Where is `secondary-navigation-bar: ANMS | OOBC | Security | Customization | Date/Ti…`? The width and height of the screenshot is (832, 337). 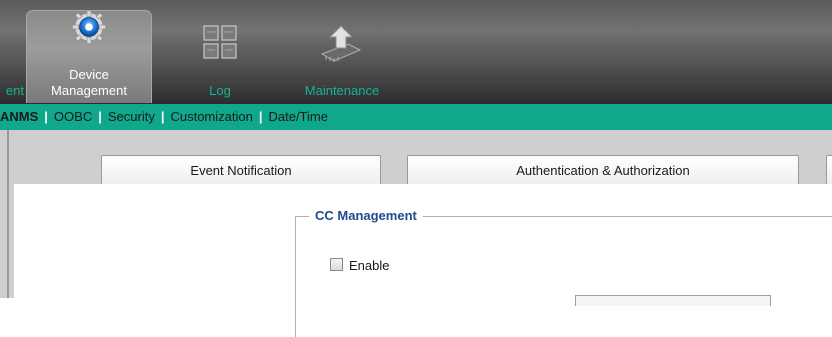 secondary-navigation-bar: ANMS | OOBC | Security | Customization | Date/Ti… is located at coordinates (416, 117).